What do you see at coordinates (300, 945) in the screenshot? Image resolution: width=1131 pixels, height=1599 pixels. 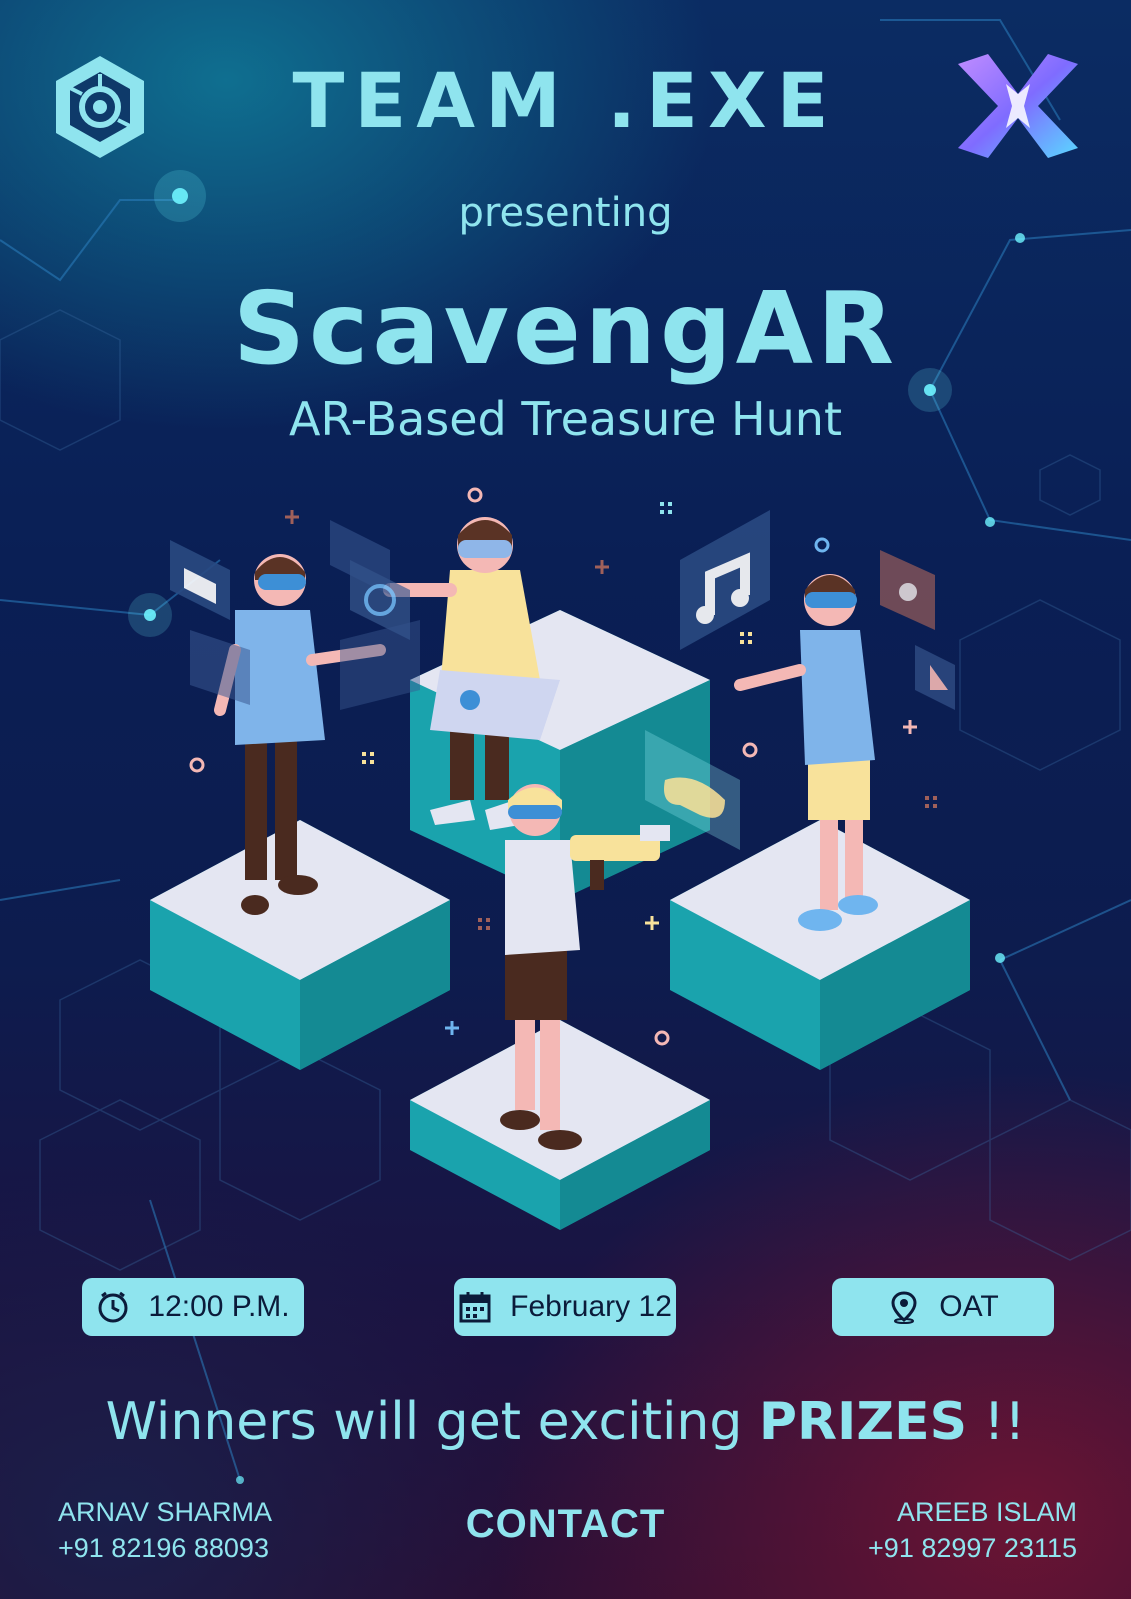 I see `platform-left` at bounding box center [300, 945].